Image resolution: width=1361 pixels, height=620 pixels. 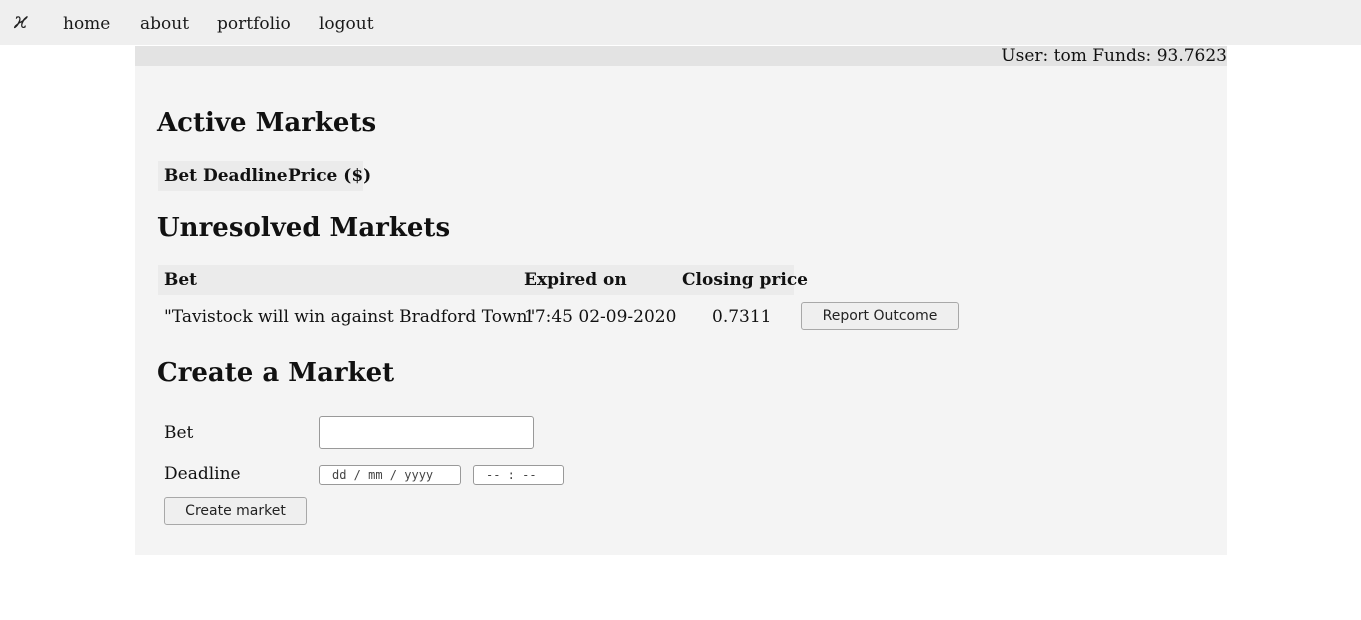 What do you see at coordinates (276, 373) in the screenshot?
I see `create-market-title: Create a Market` at bounding box center [276, 373].